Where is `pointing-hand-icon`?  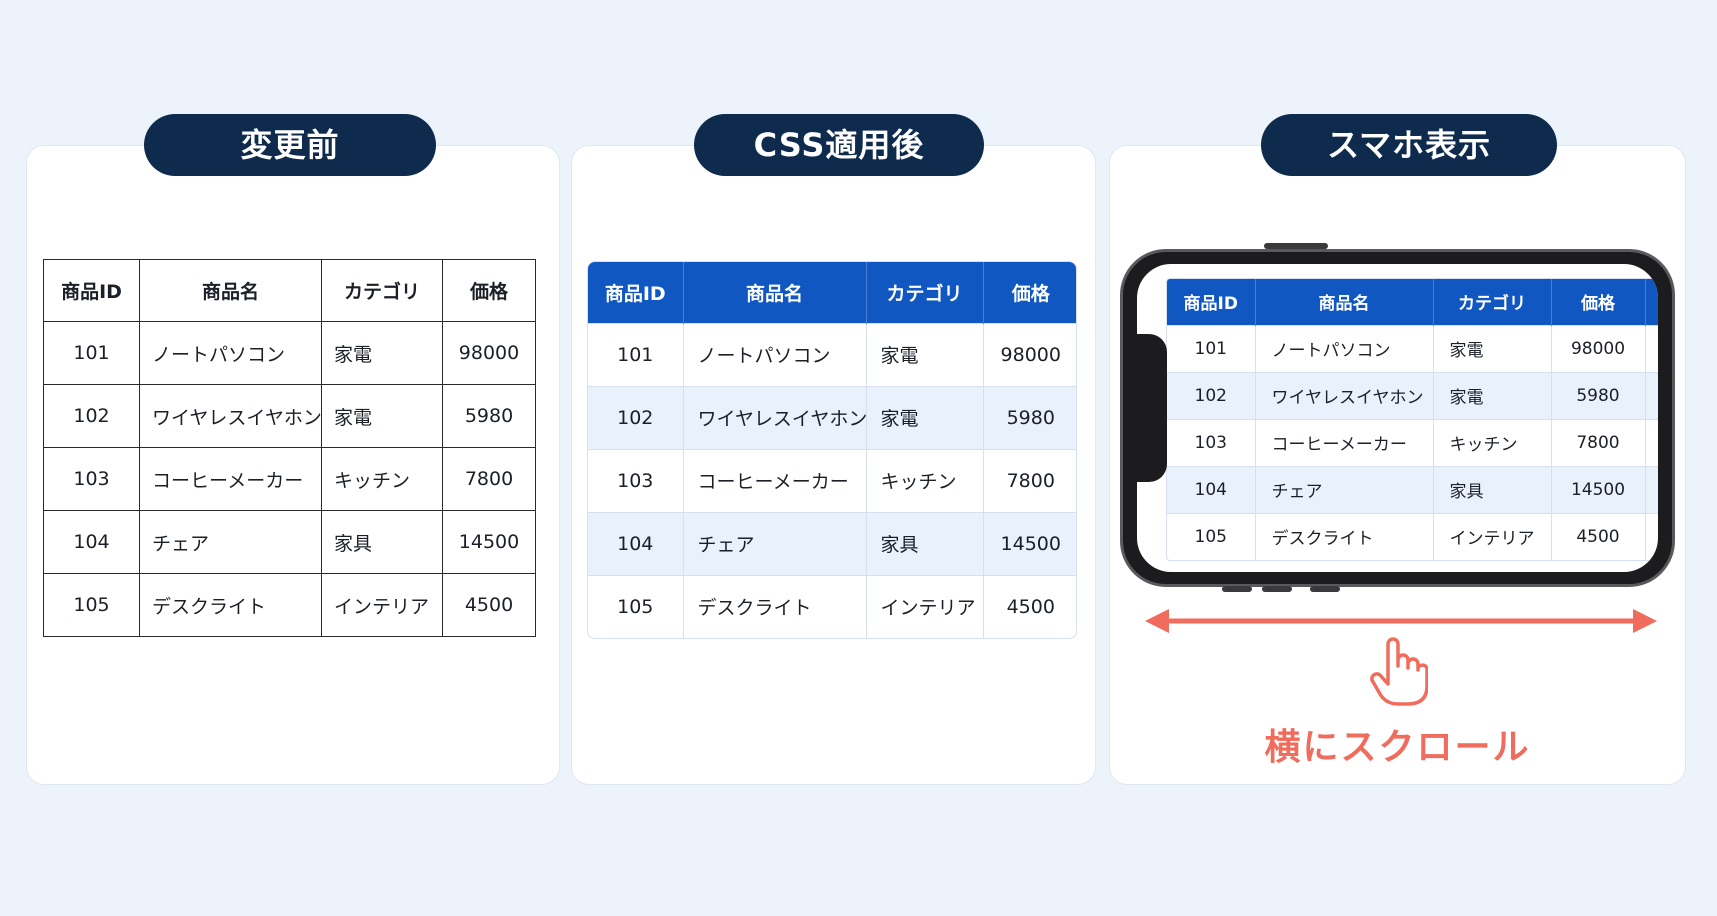
pointing-hand-icon is located at coordinates (1399, 671).